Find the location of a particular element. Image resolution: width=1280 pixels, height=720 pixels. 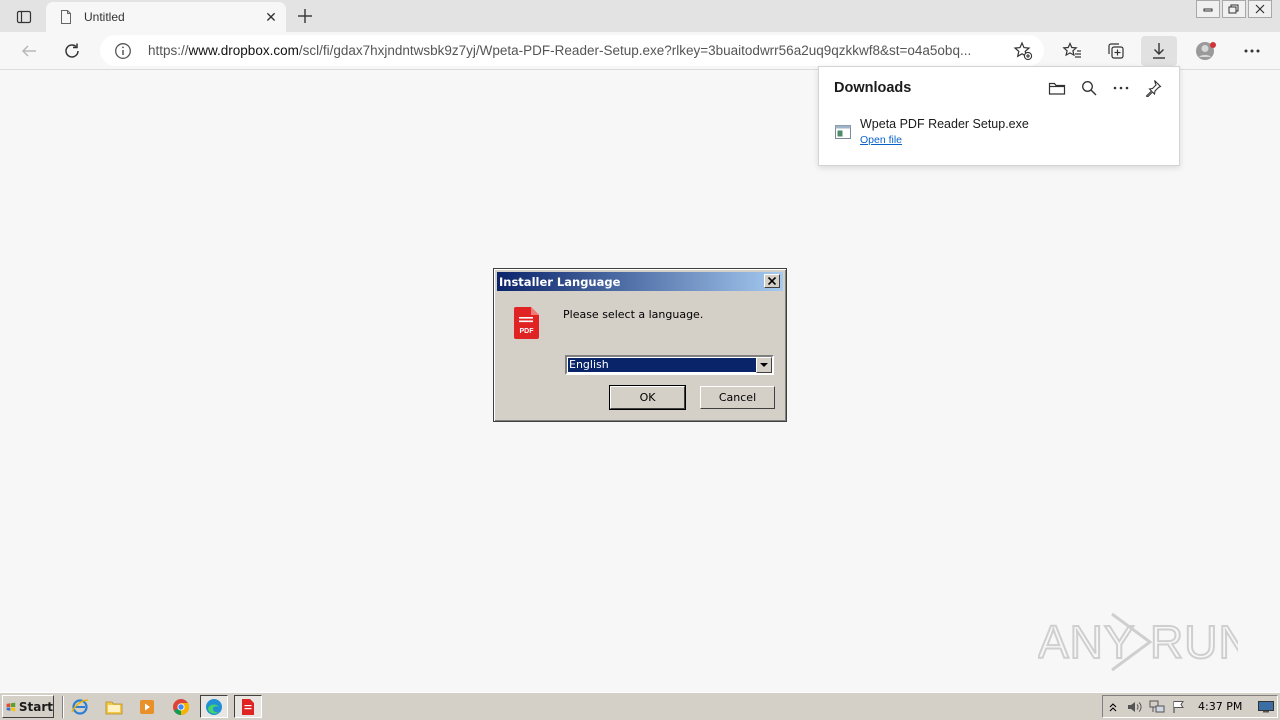

downloads-title: Downloads is located at coordinates (873, 88).